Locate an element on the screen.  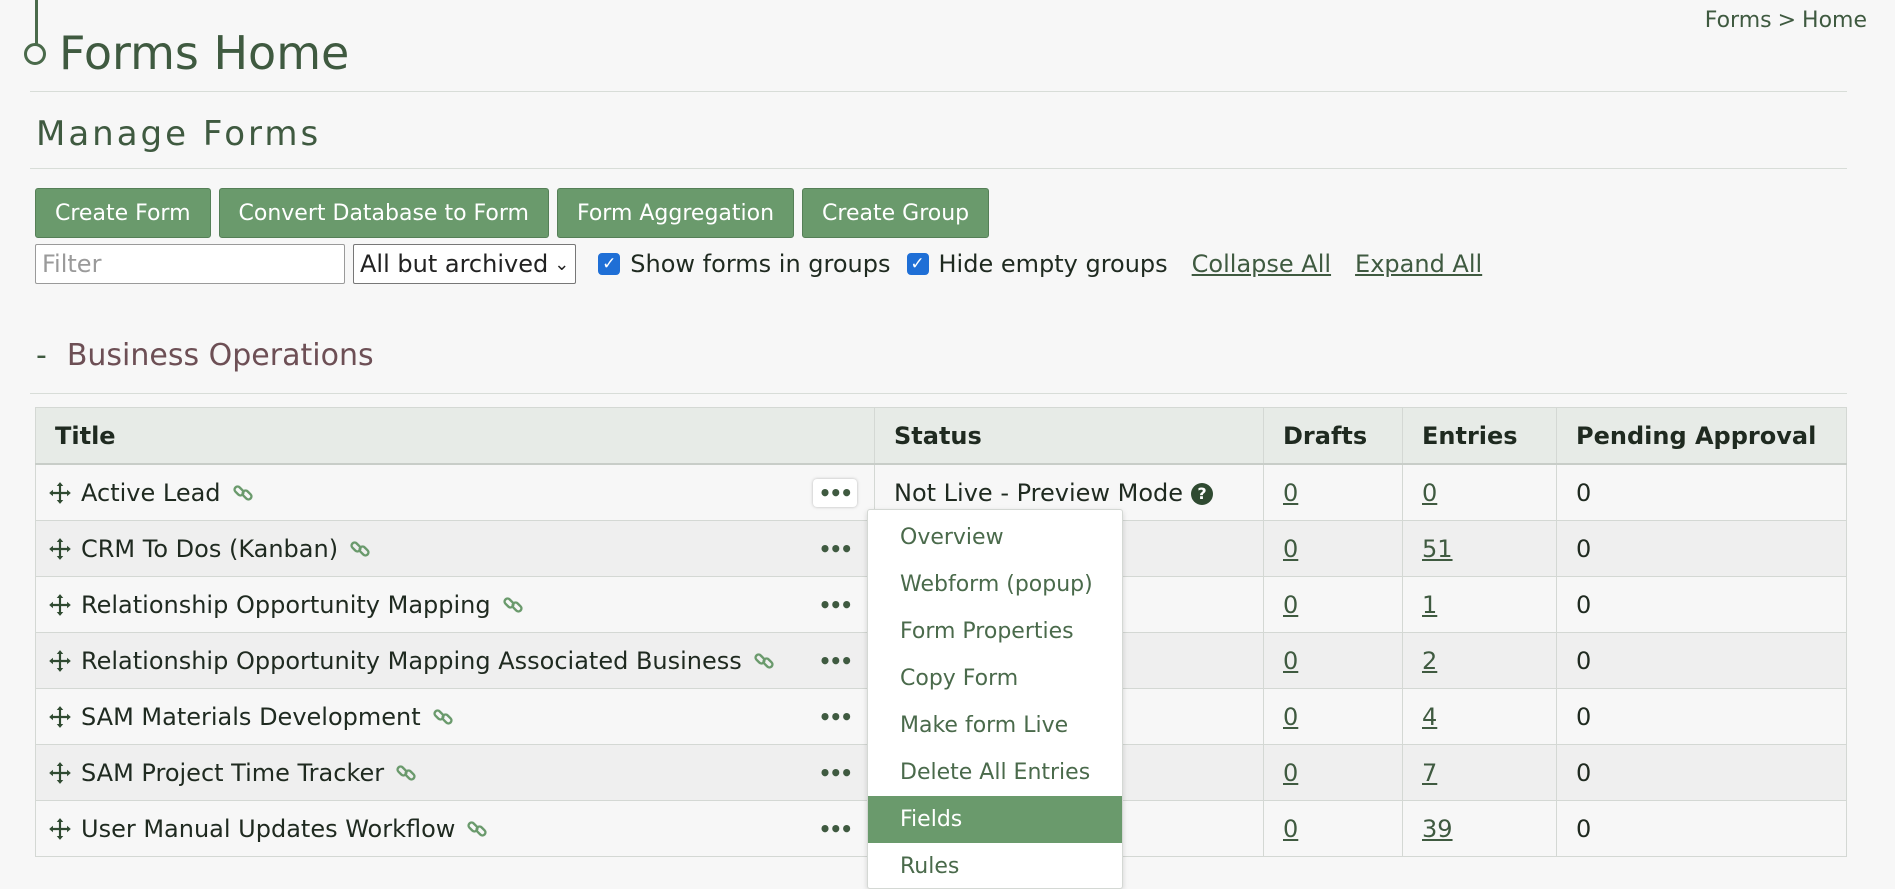
group-title: Business Operations is located at coordinates (220, 355).